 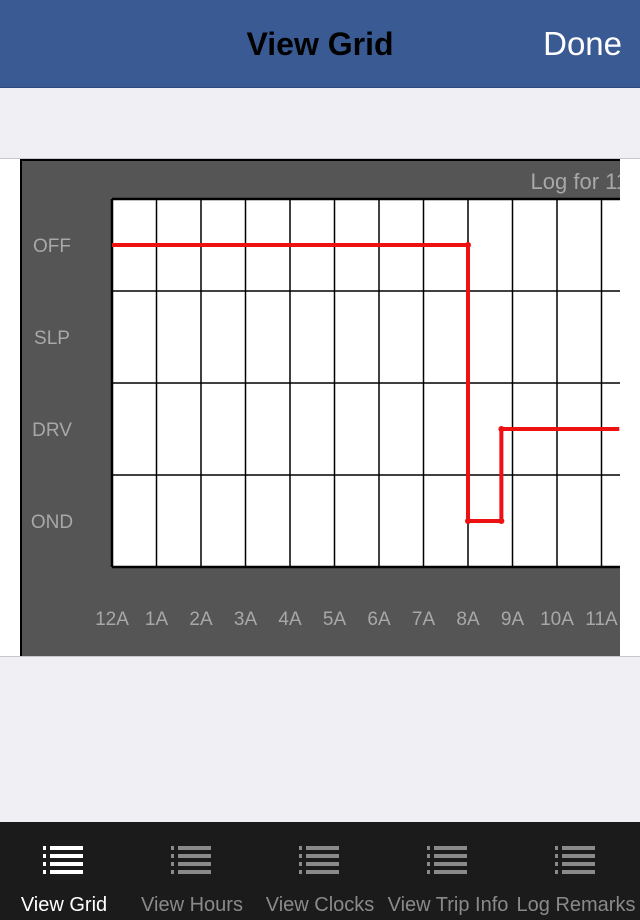 I want to click on tab-view-grid: View Grid, so click(x=64, y=871).